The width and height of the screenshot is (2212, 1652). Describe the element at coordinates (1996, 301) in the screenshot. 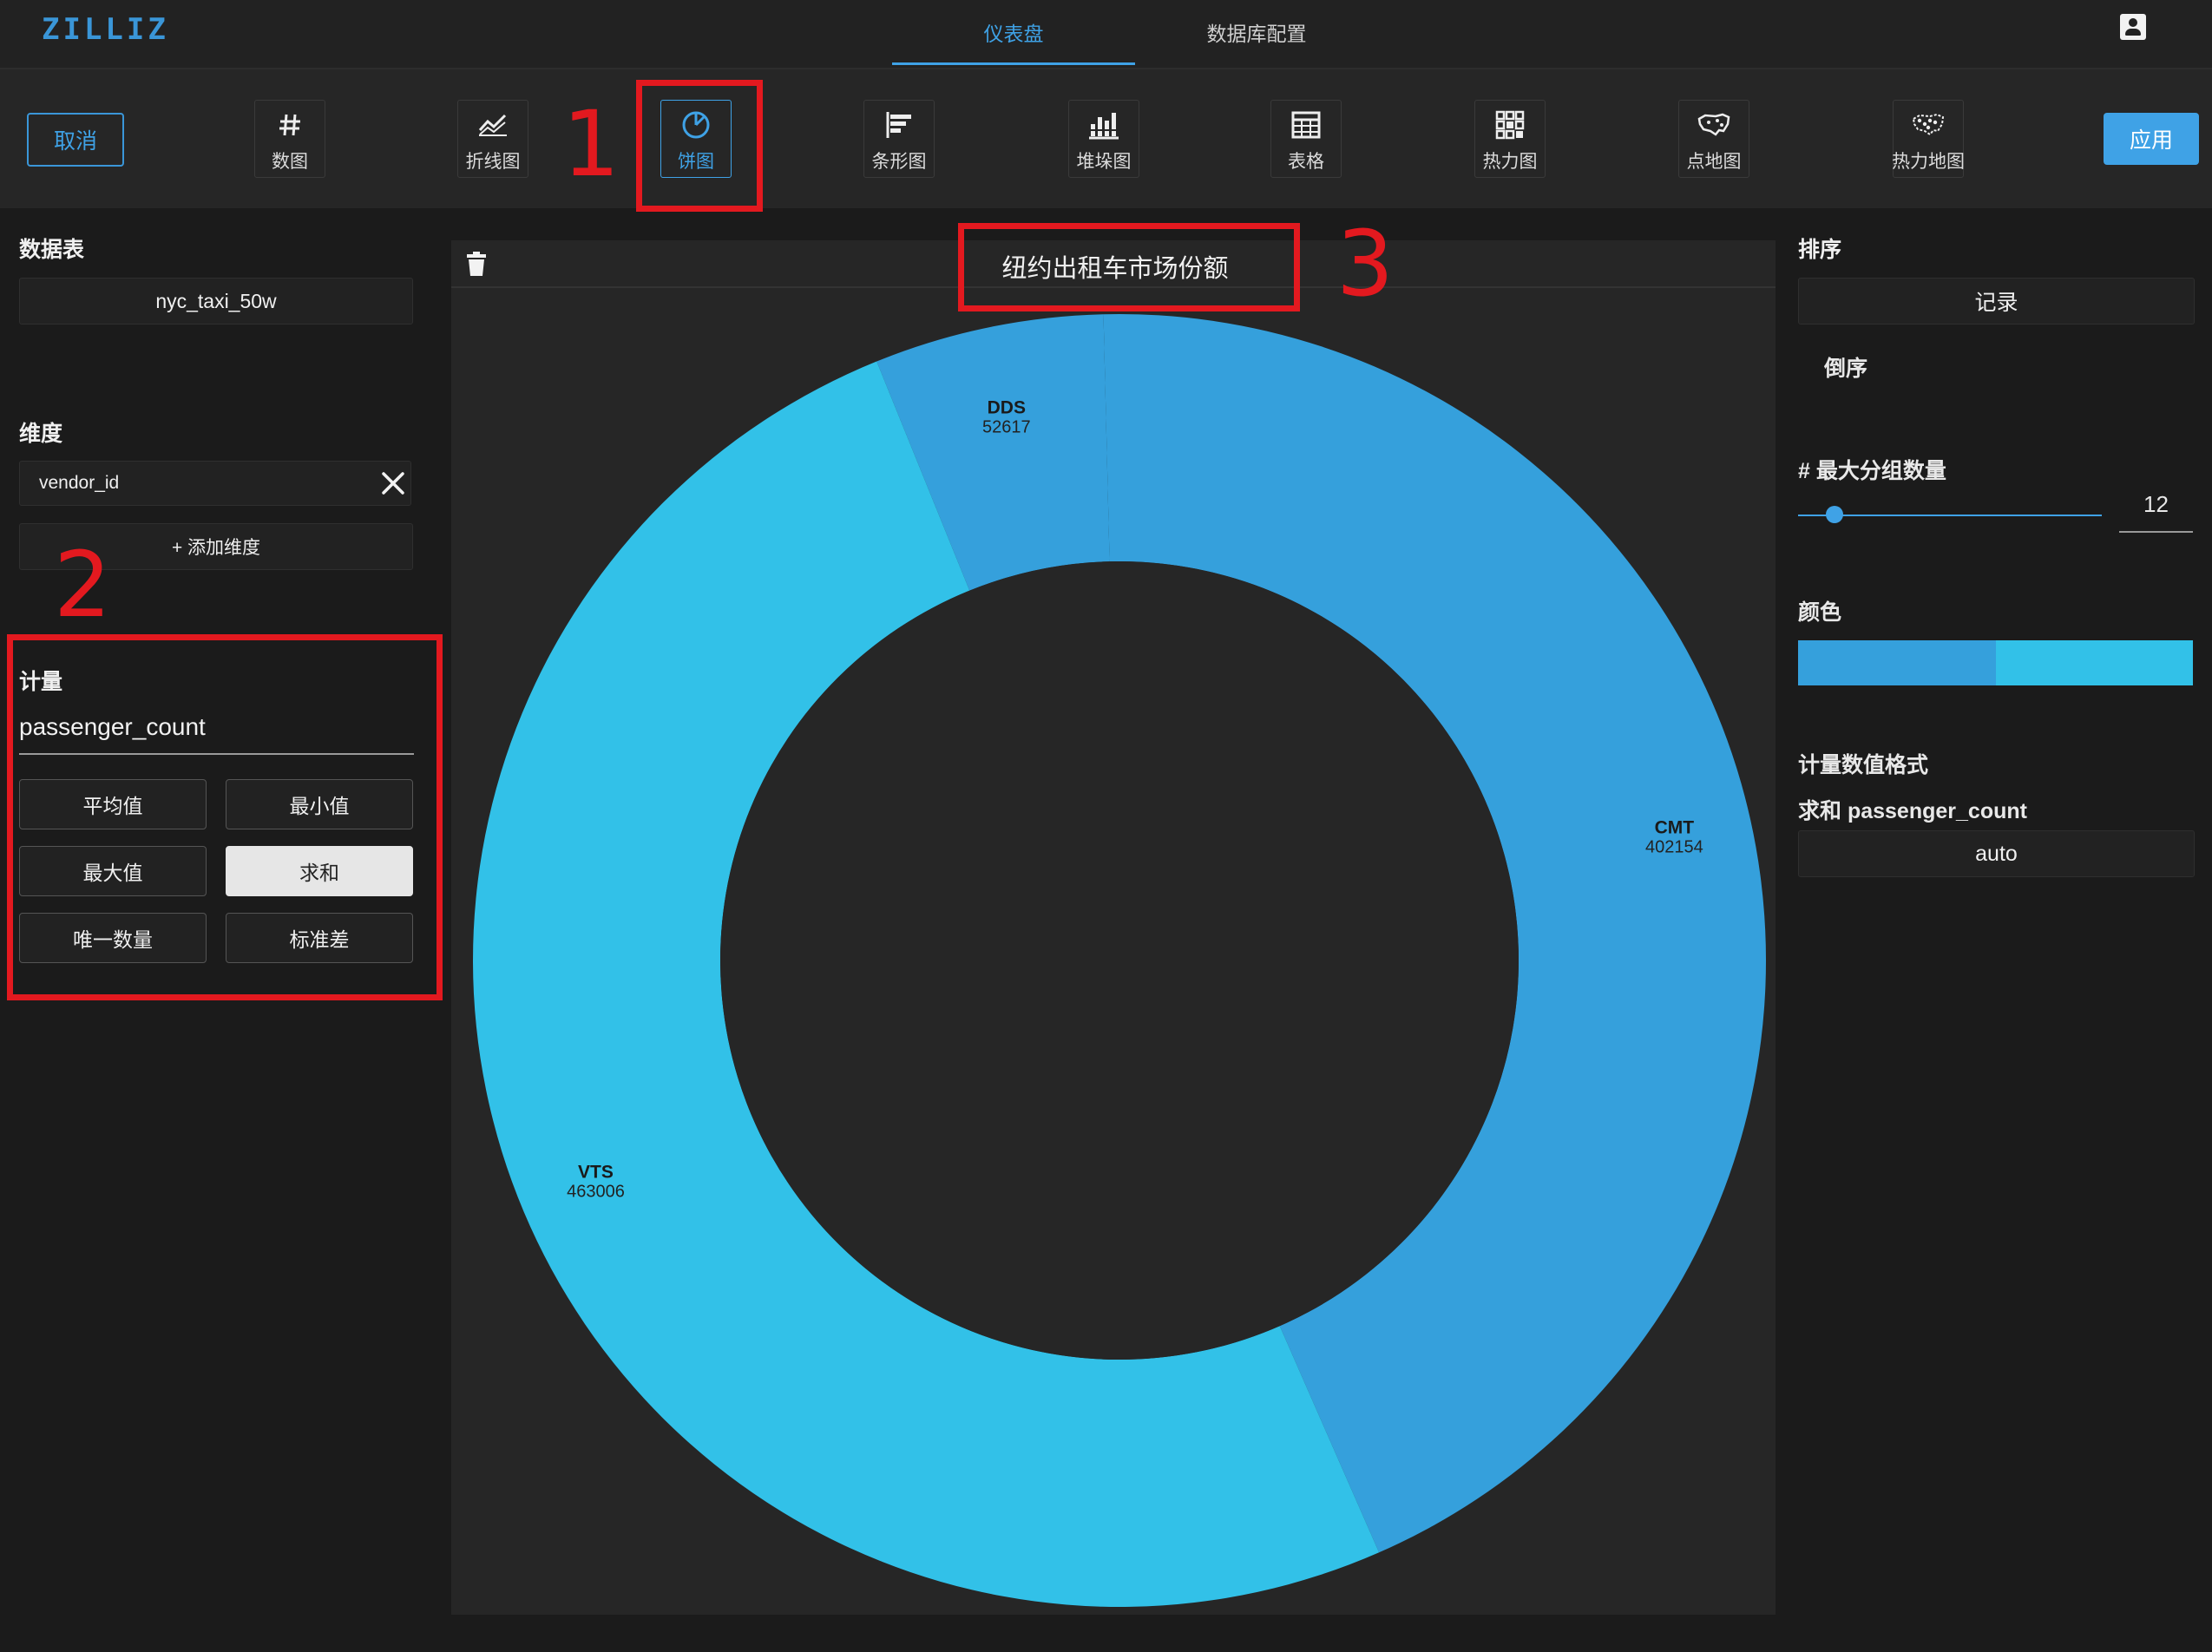

I see `sort-select: 记录` at that location.